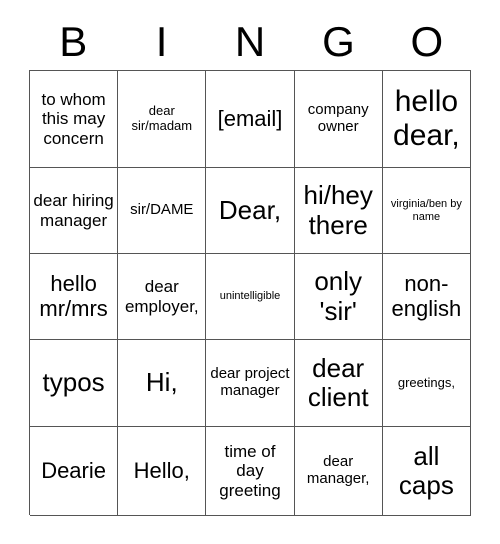  I want to click on bingo-cell: [email], so click(250, 119).